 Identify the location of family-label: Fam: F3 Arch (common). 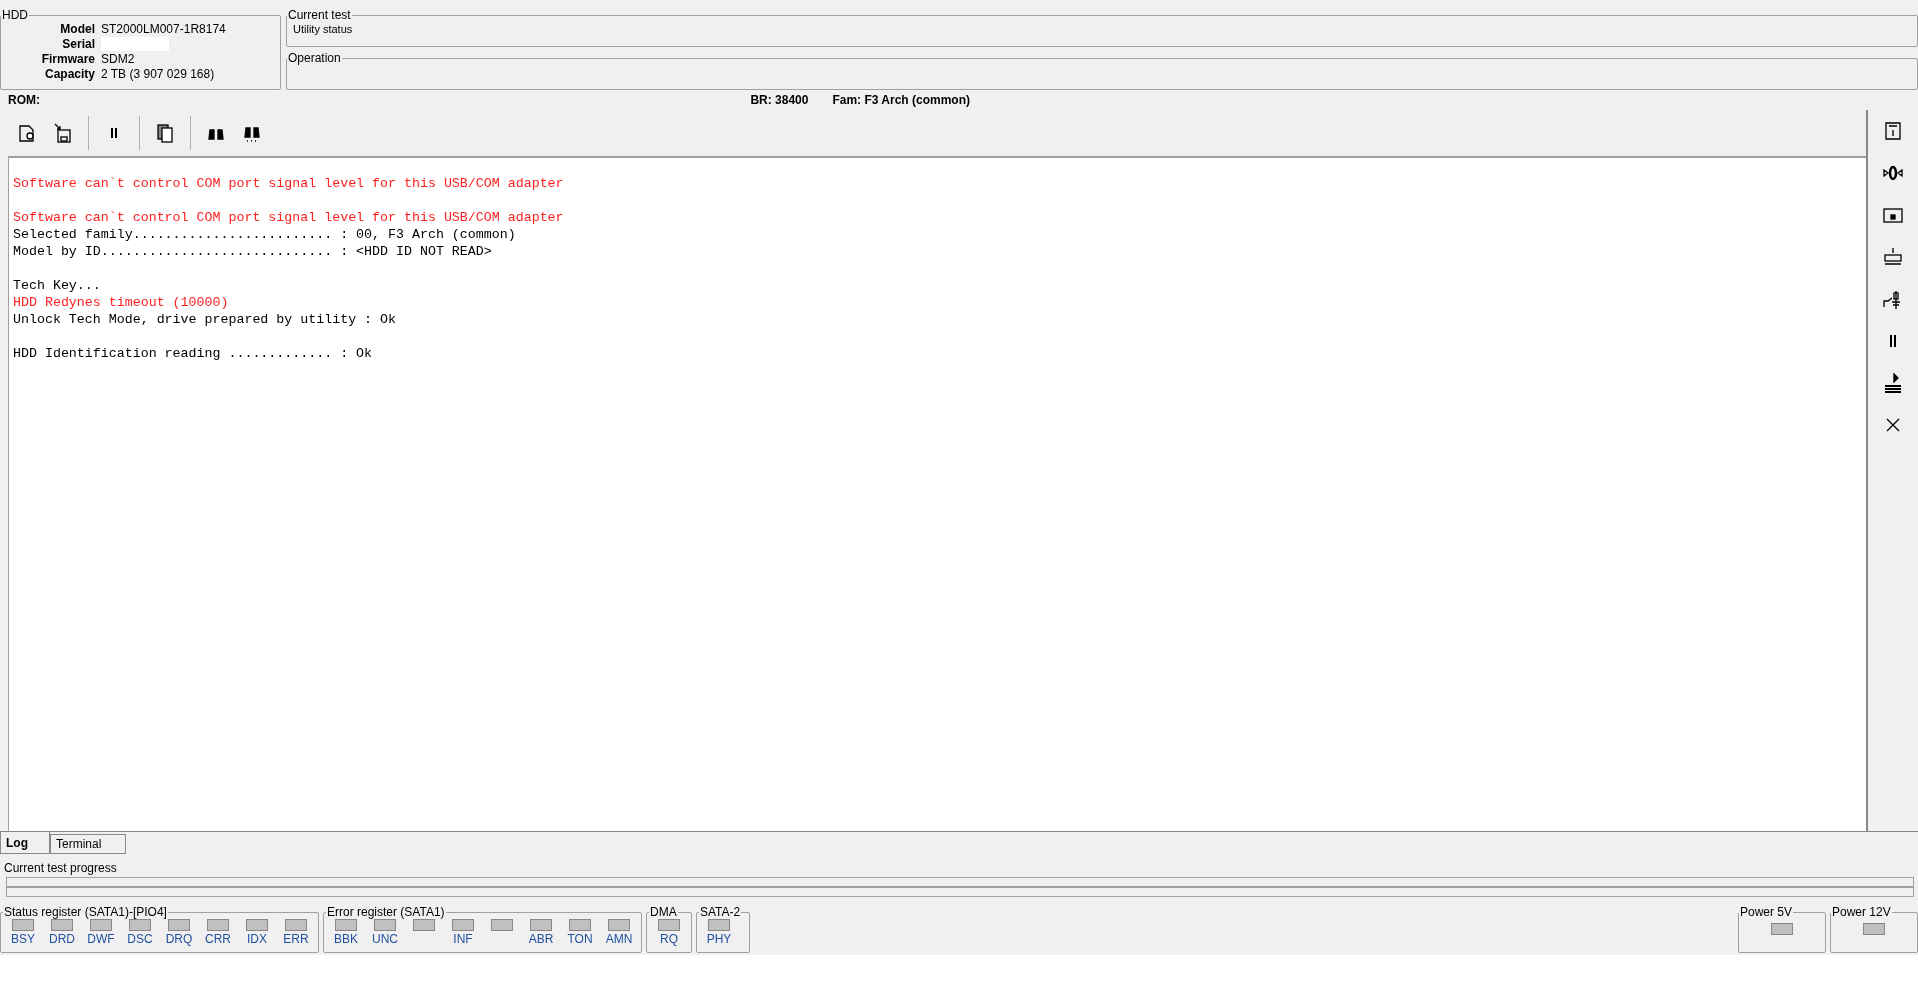
(901, 100).